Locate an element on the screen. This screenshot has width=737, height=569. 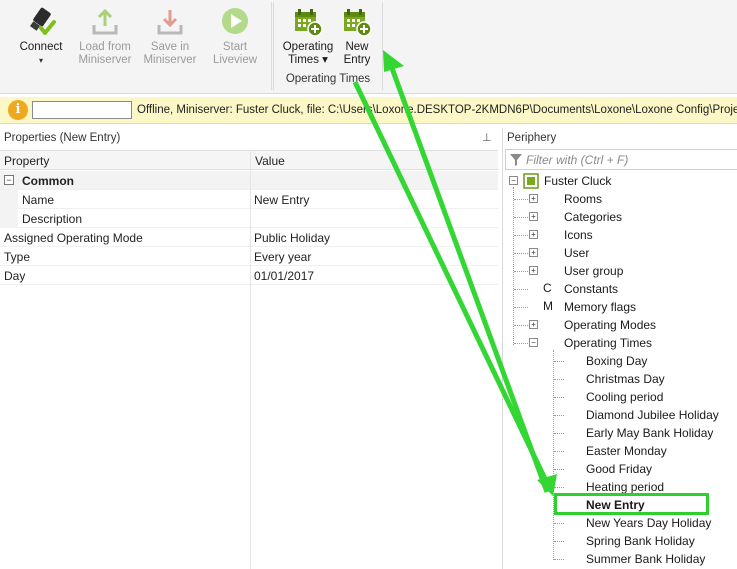
connect-button: Connect ▾ is located at coordinates (41, 36).